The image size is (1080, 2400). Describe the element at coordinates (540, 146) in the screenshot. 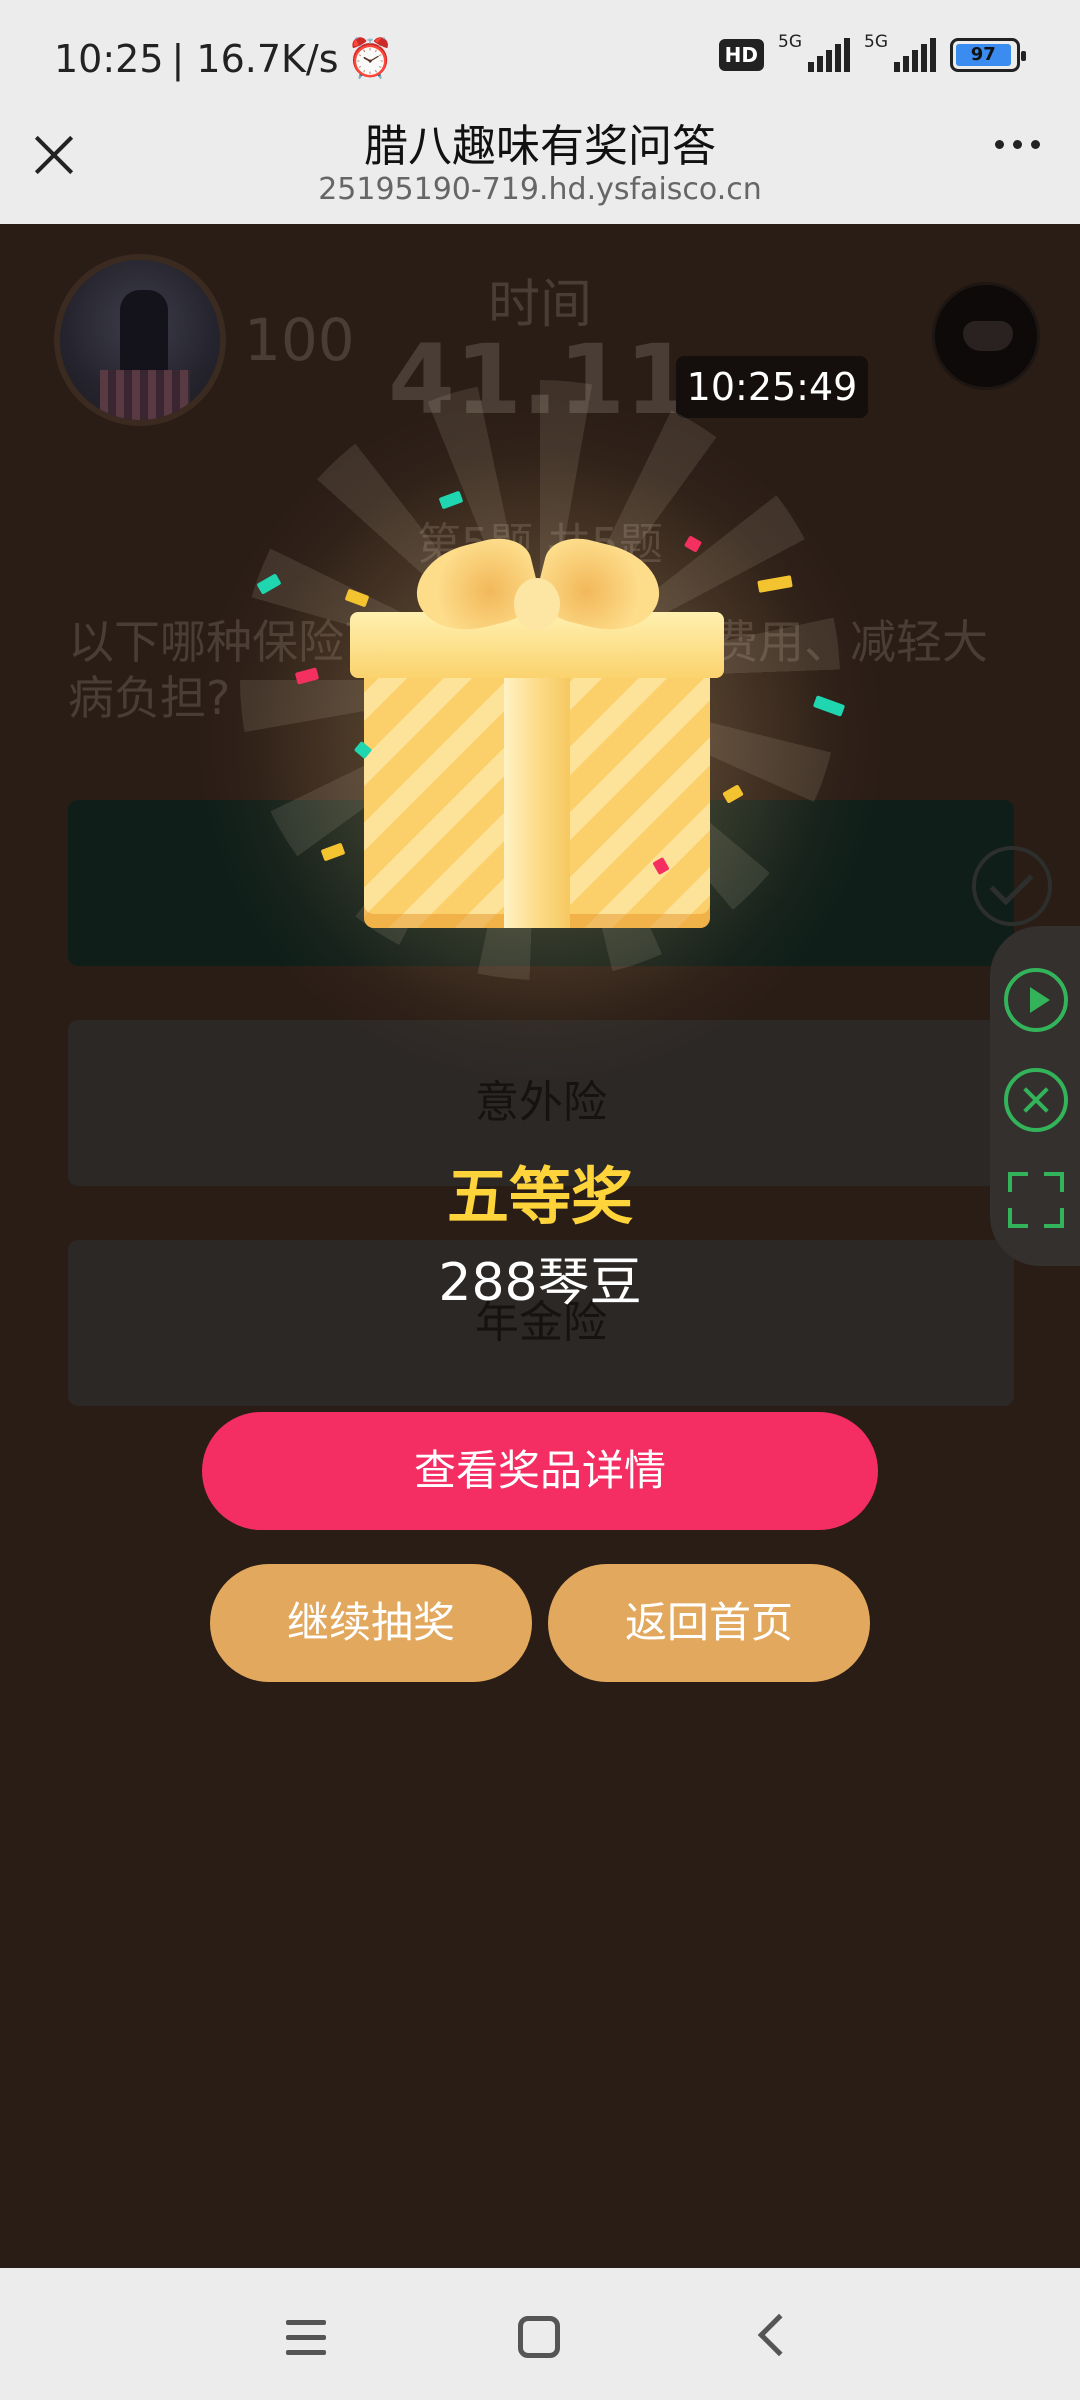

I see `page-title: 腊八趣味有奖问答` at that location.